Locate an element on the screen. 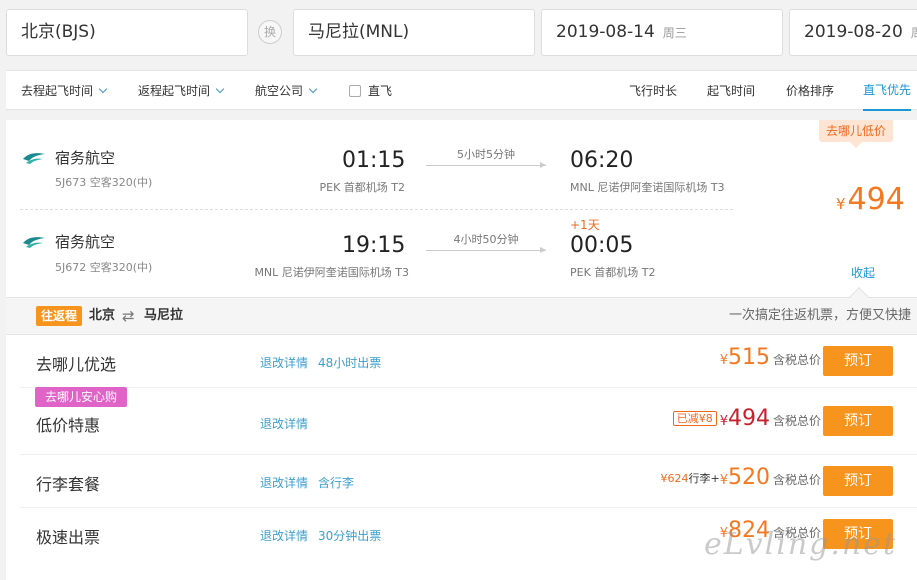 The width and height of the screenshot is (917, 580). luggage-price: ¥624行李+ is located at coordinates (689, 478).